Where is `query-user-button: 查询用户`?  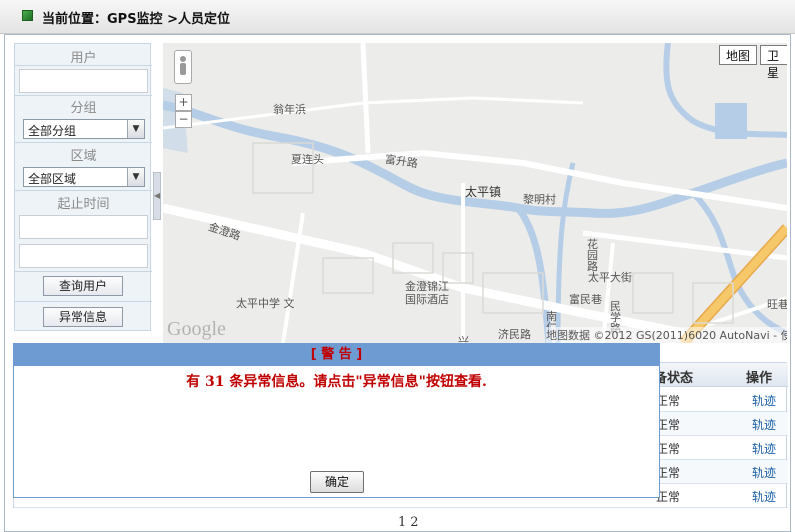
query-user-button: 查询用户 is located at coordinates (83, 286).